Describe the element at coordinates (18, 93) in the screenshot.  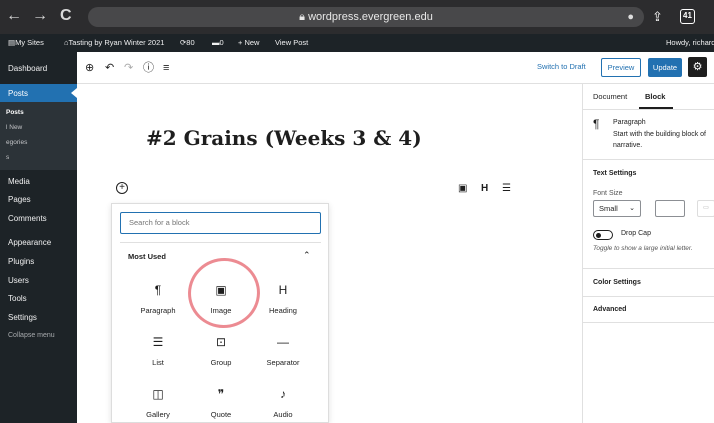
I see `sidebar-item-posts: Posts` at that location.